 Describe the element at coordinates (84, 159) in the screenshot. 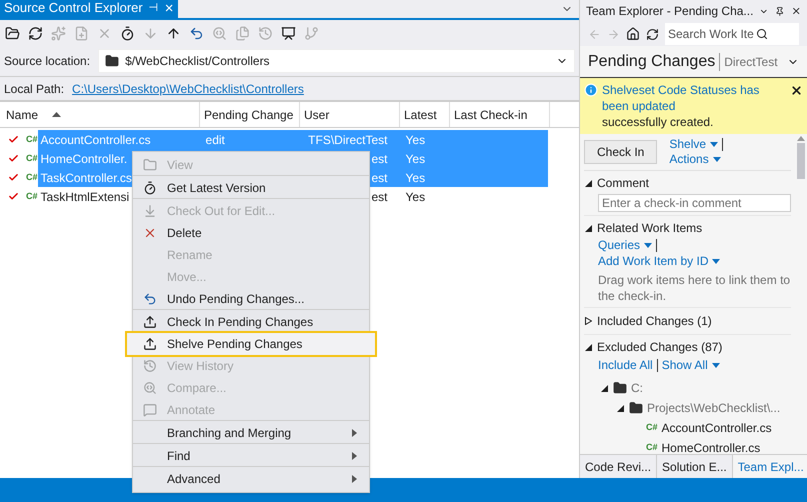

I see `name-cell-text: HomeController.` at that location.